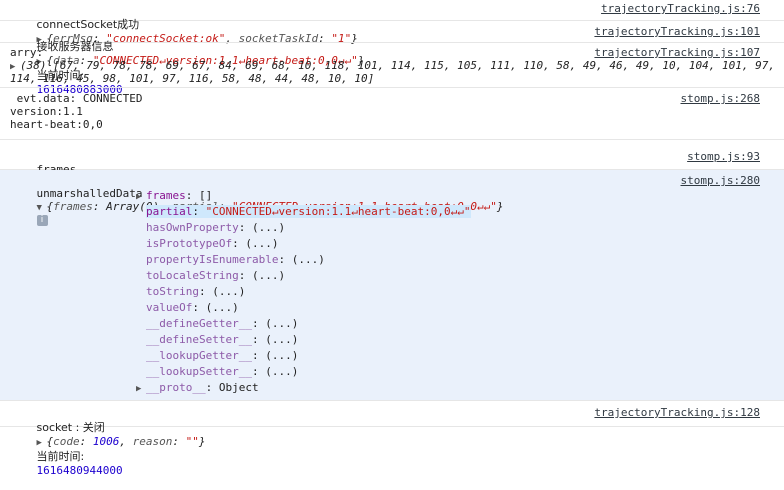  Describe the element at coordinates (303, 245) in the screenshot. I see `tree-item-getter: isPrototypeOf: (...)` at that location.